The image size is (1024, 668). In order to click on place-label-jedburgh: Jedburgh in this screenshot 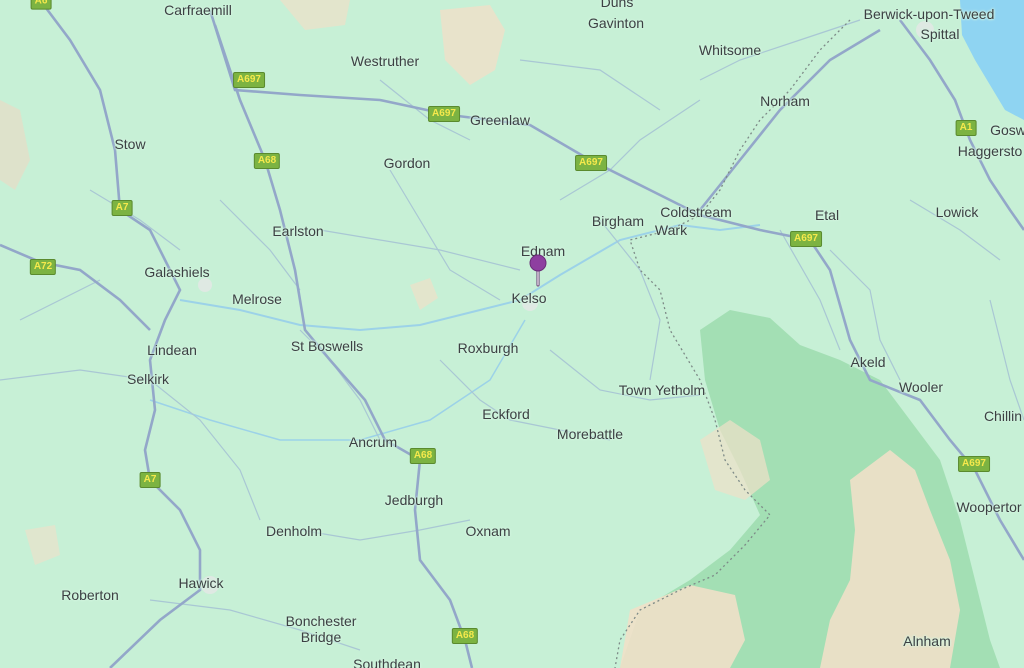, I will do `click(414, 500)`.